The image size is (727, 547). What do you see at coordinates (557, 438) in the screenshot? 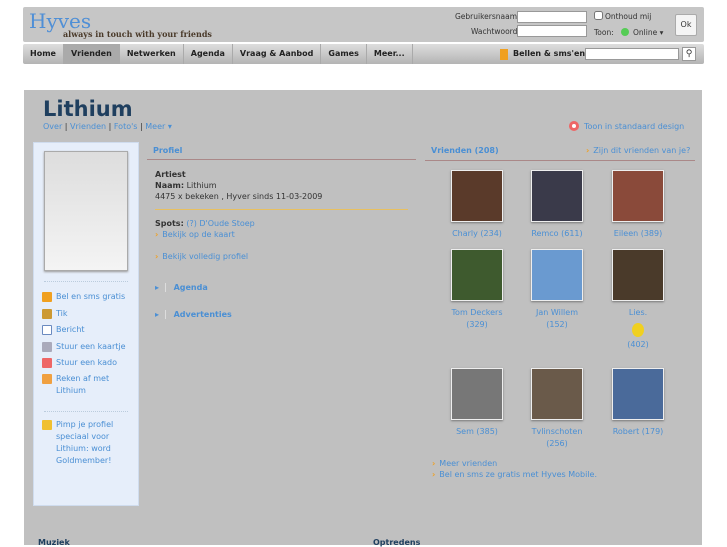
I see `friend-name: Tvlinschoten (256)` at bounding box center [557, 438].